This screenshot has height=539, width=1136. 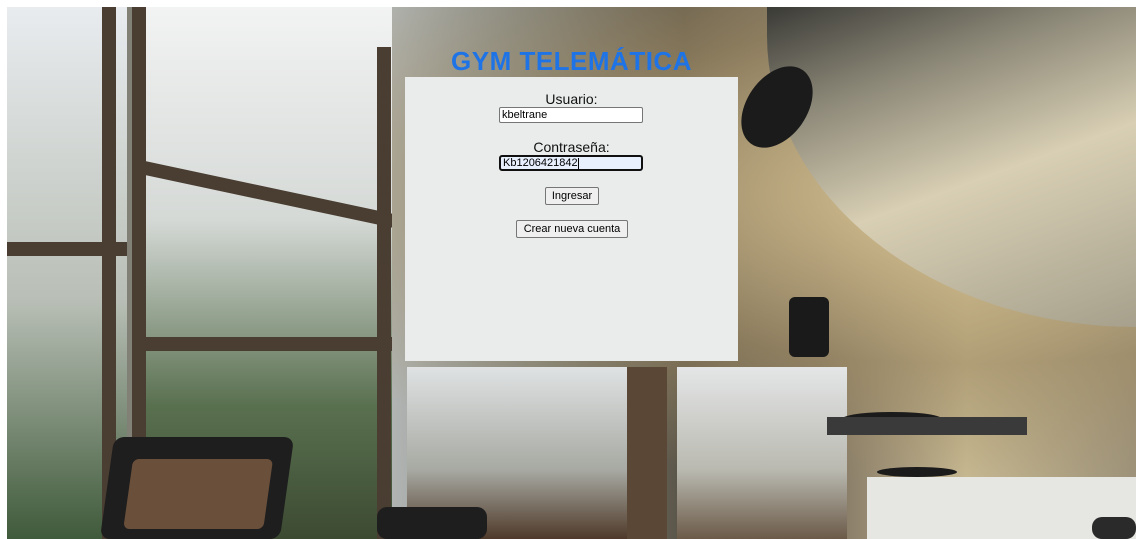 What do you see at coordinates (571, 61) in the screenshot?
I see `page-title: GYM TELEMÁTICA` at bounding box center [571, 61].